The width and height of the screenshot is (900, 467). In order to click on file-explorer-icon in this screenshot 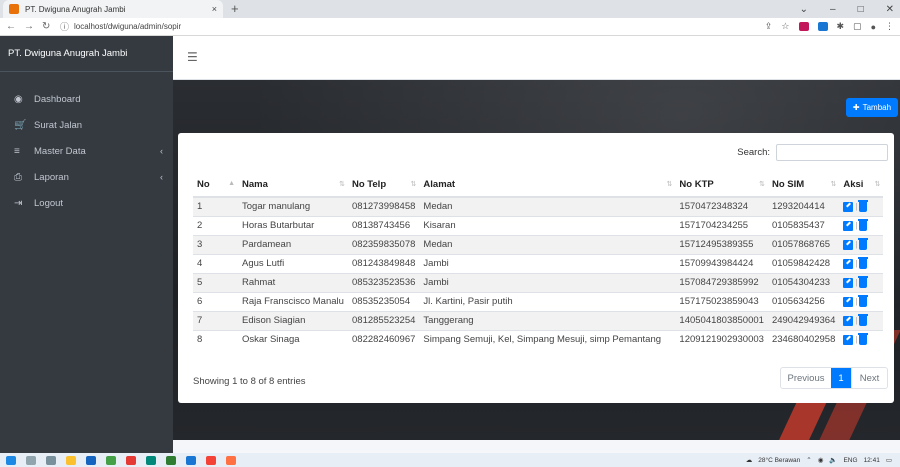, I will do `click(71, 460)`.